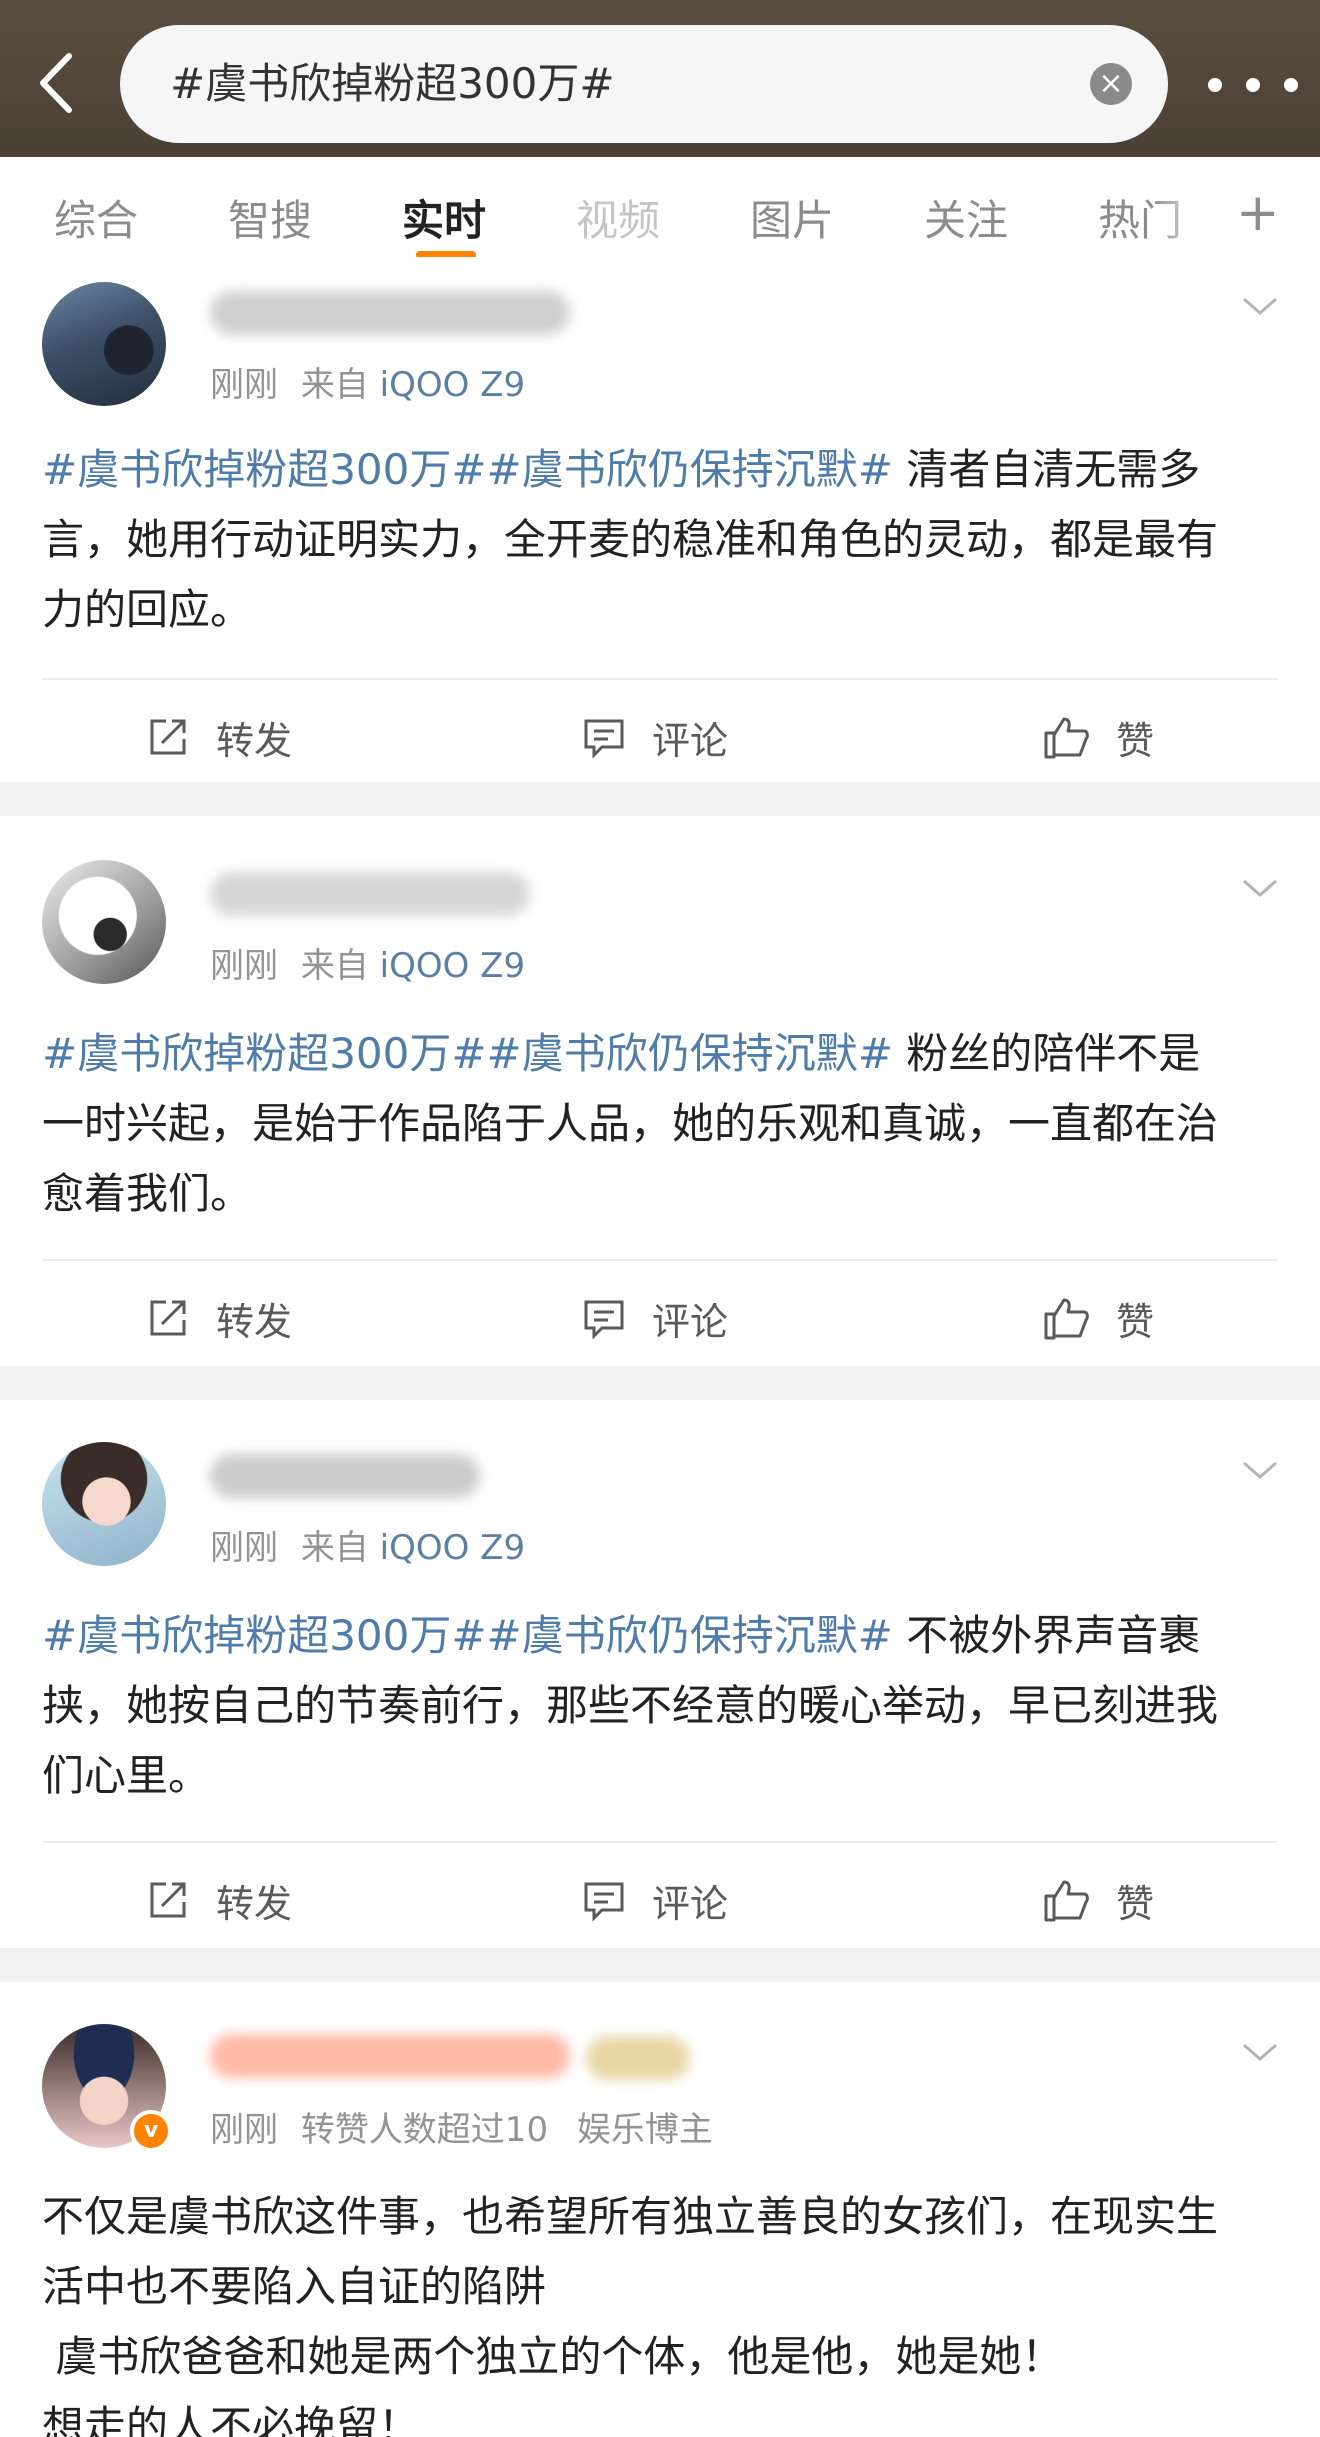 This screenshot has height=2437, width=1320. I want to click on post-line: 想走的人不必挽留！, so click(231, 2419).